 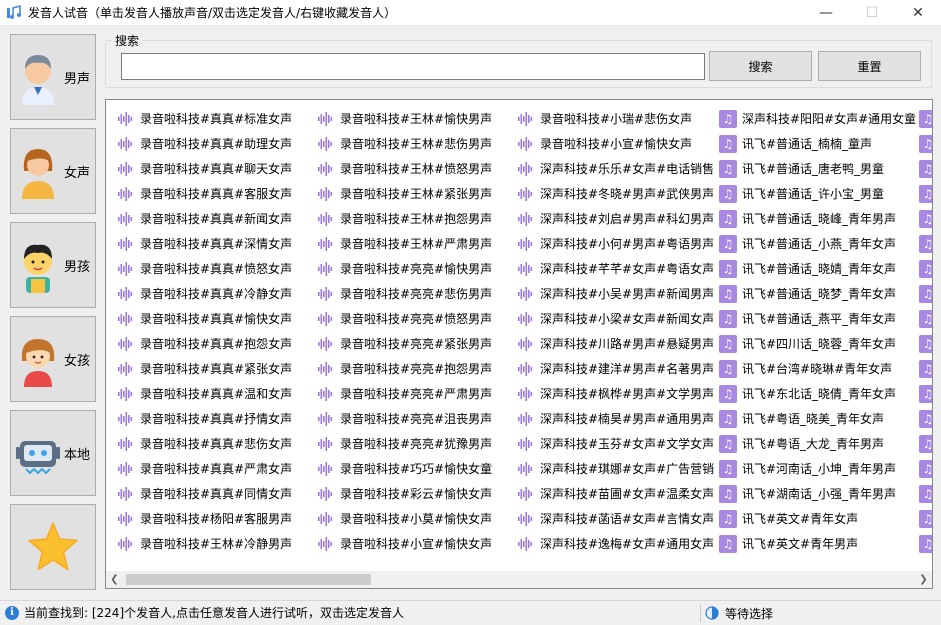 I want to click on voice-item: 深声科技#小梁#女声#新闻女声, so click(x=613, y=318).